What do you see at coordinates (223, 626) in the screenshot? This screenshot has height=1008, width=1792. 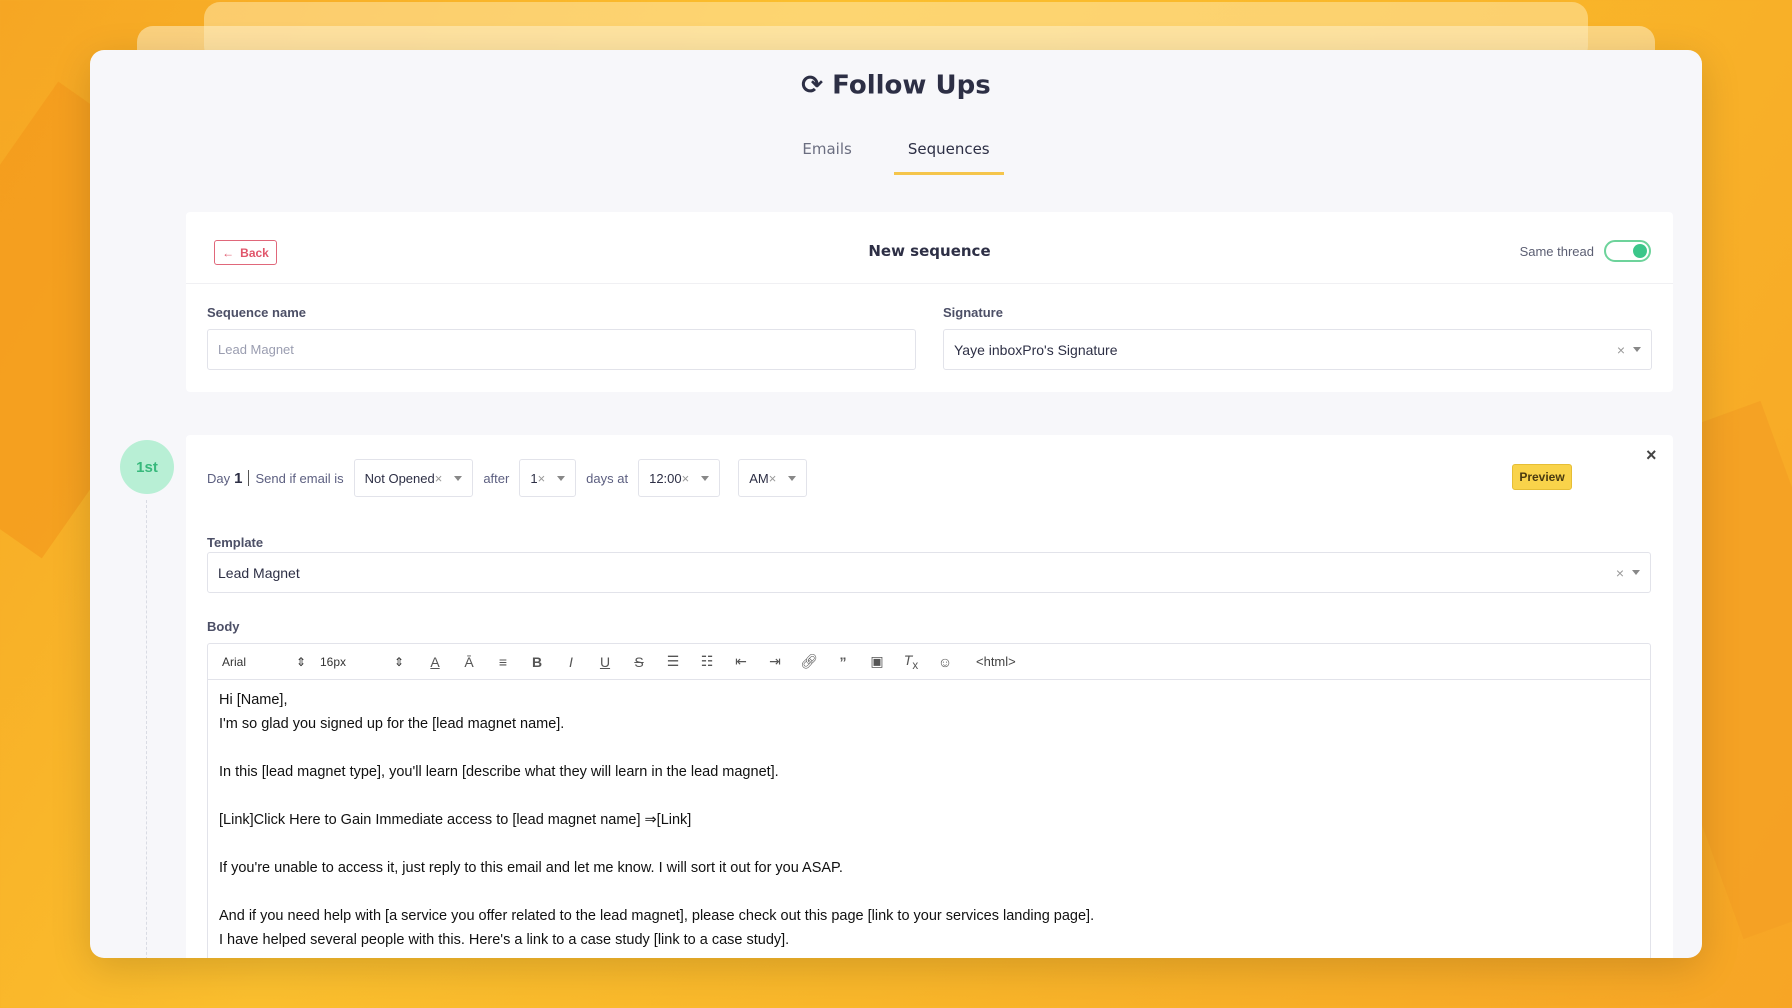 I see `body-label: Body` at bounding box center [223, 626].